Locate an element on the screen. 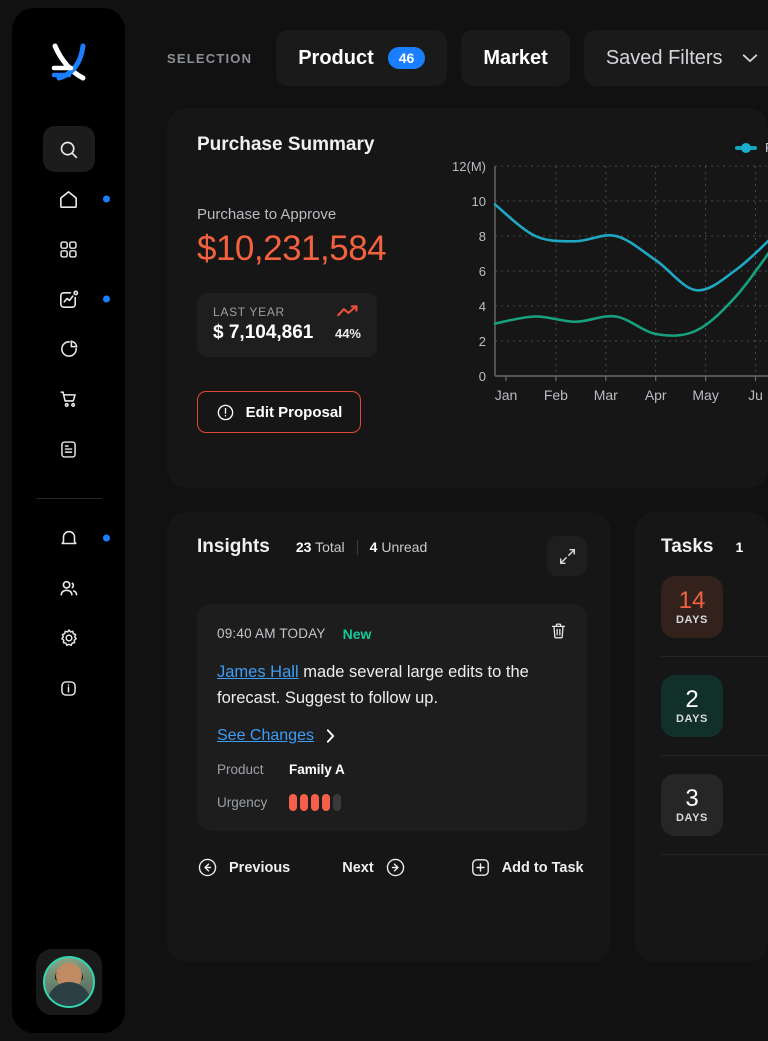  sidebar-item-reports is located at coordinates (69, 349).